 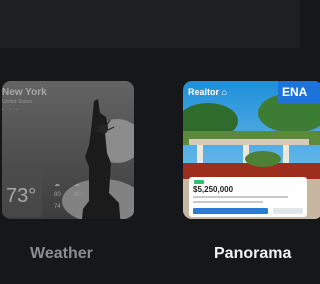 I want to click on listing-details, so click(x=228, y=202).